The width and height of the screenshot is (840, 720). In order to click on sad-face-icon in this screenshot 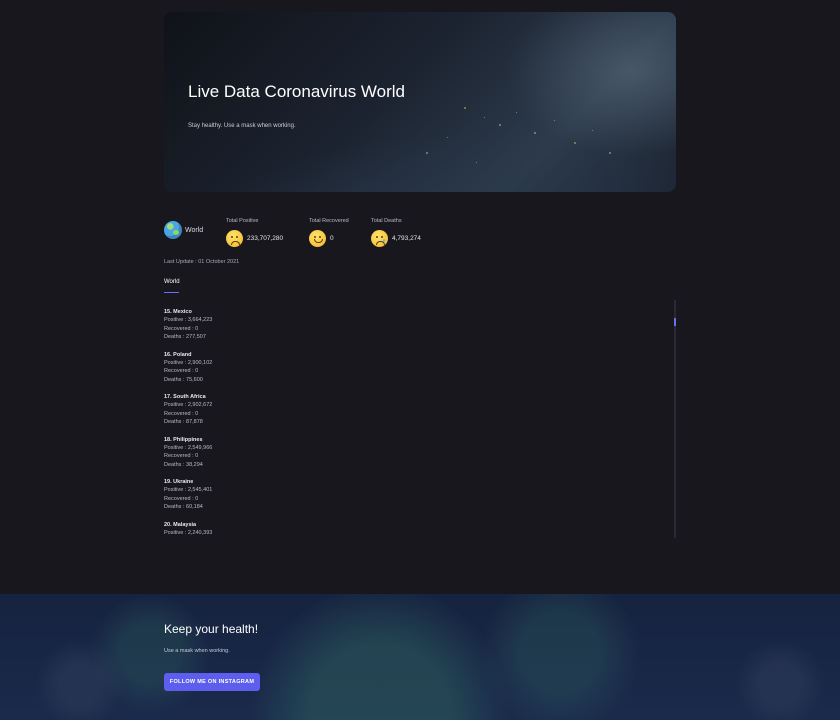, I will do `click(234, 238)`.